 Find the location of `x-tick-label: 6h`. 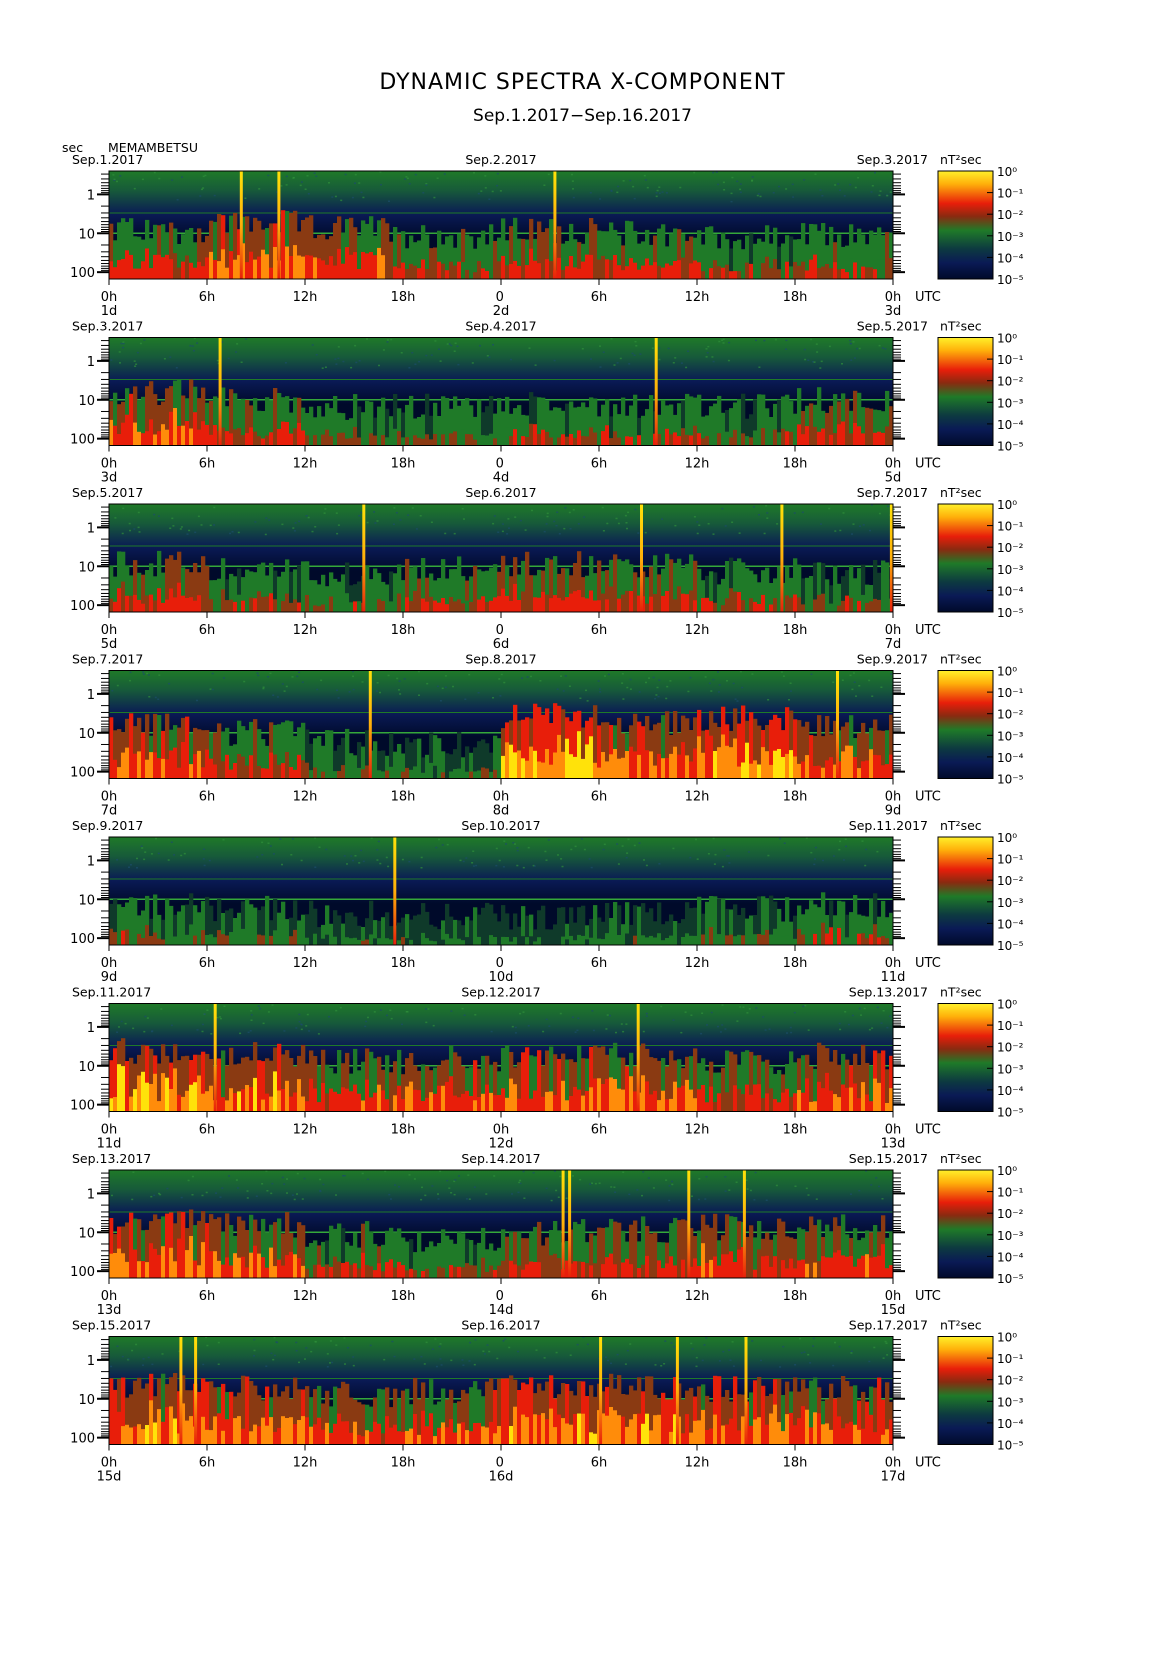

x-tick-label: 6h is located at coordinates (207, 1296).